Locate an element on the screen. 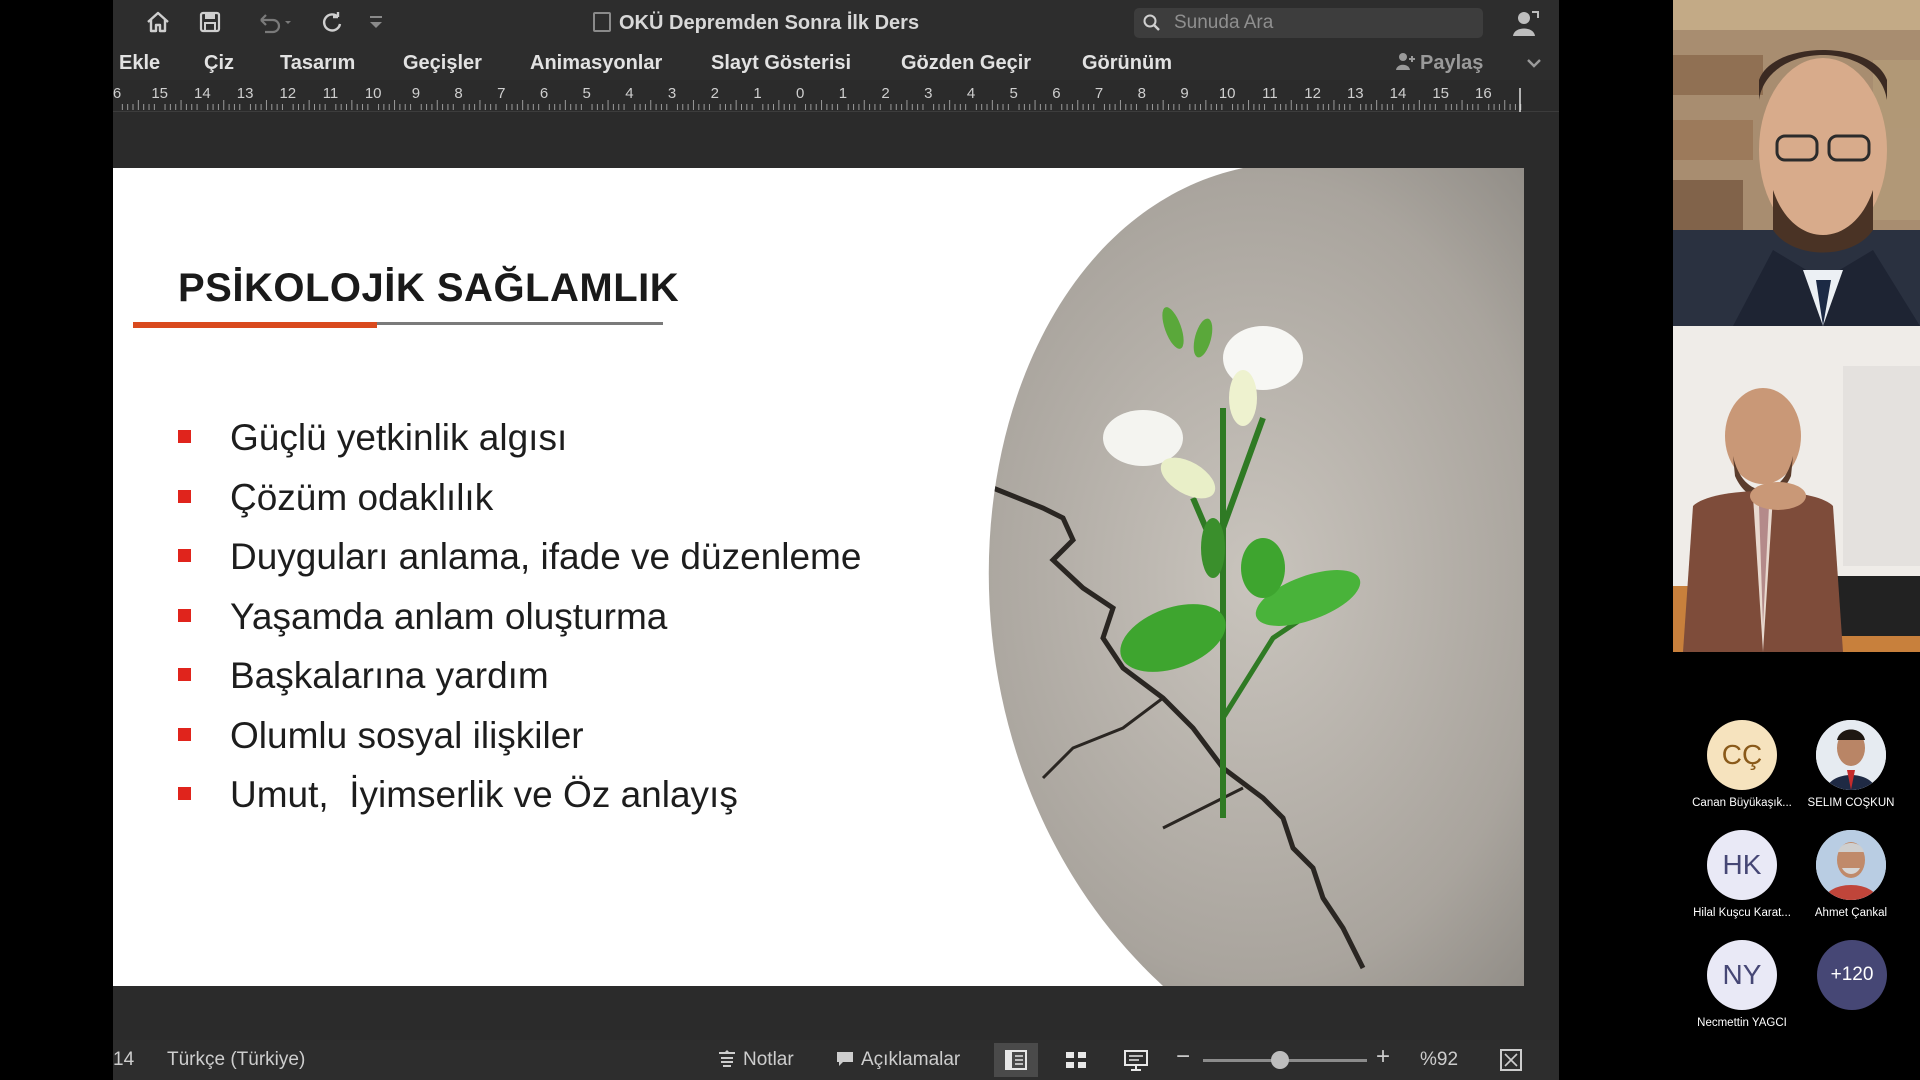 This screenshot has width=1920, height=1080. add-person-icon is located at coordinates (1405, 61).